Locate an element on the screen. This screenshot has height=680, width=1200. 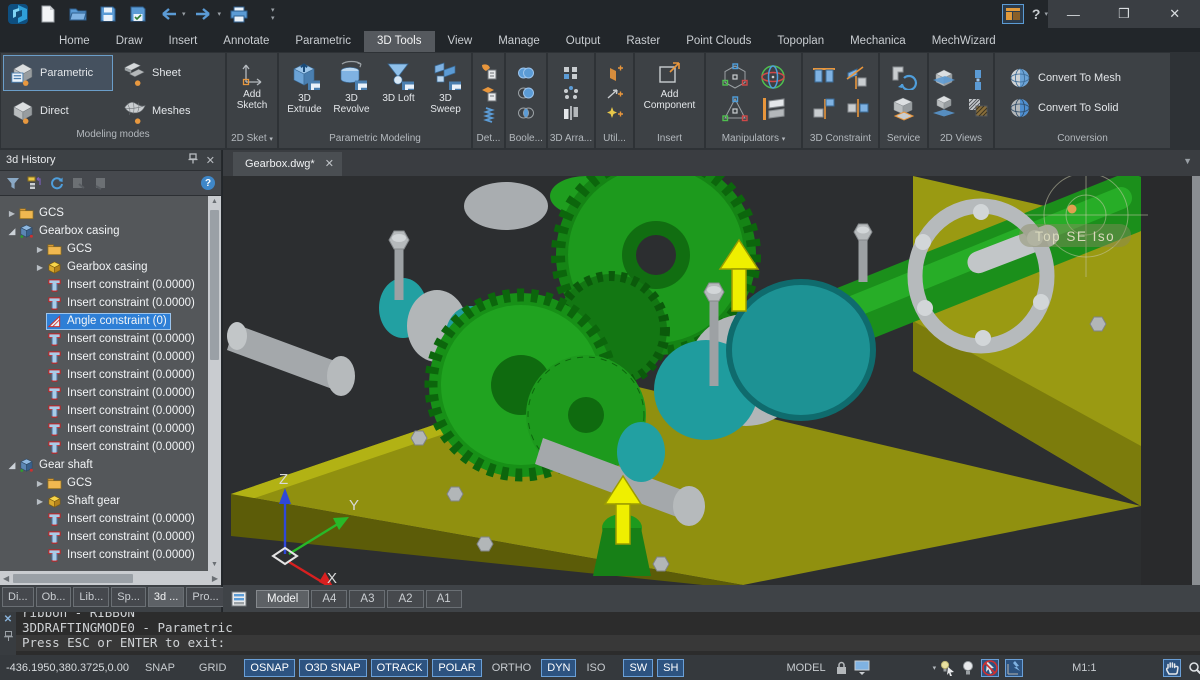
scale-gizmo-icon is located at coordinates (735, 109).